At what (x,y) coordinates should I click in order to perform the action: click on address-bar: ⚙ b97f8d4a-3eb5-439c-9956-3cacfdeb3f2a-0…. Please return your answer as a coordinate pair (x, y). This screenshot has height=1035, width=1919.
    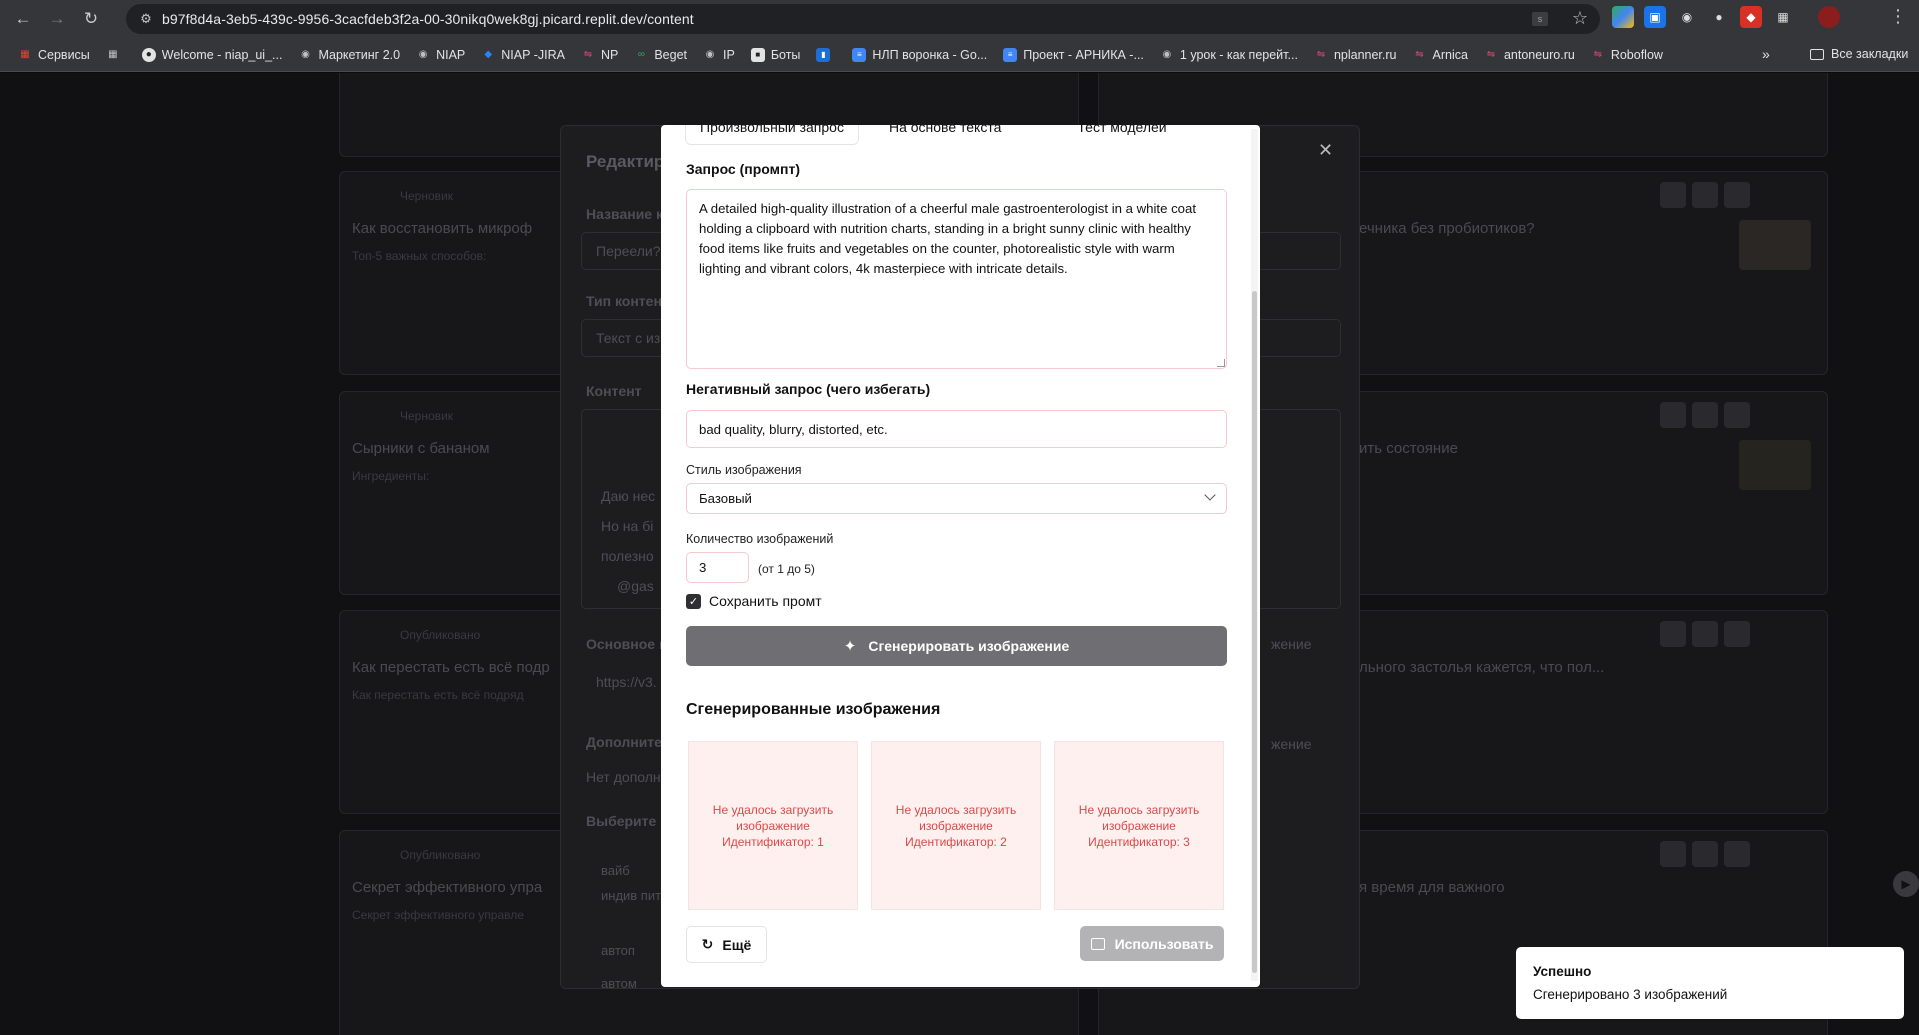
    Looking at the image, I should click on (863, 19).